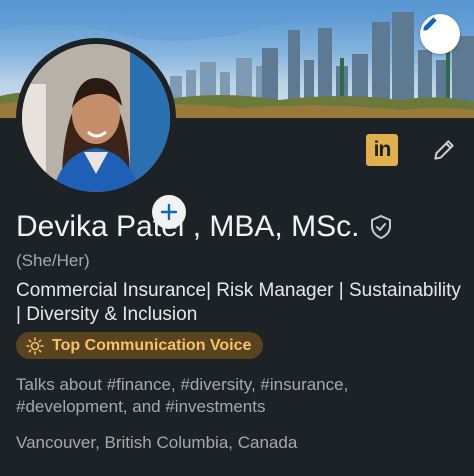 This screenshot has height=476, width=474. I want to click on location: Vancouver, British Columbia, Canada, so click(157, 442).